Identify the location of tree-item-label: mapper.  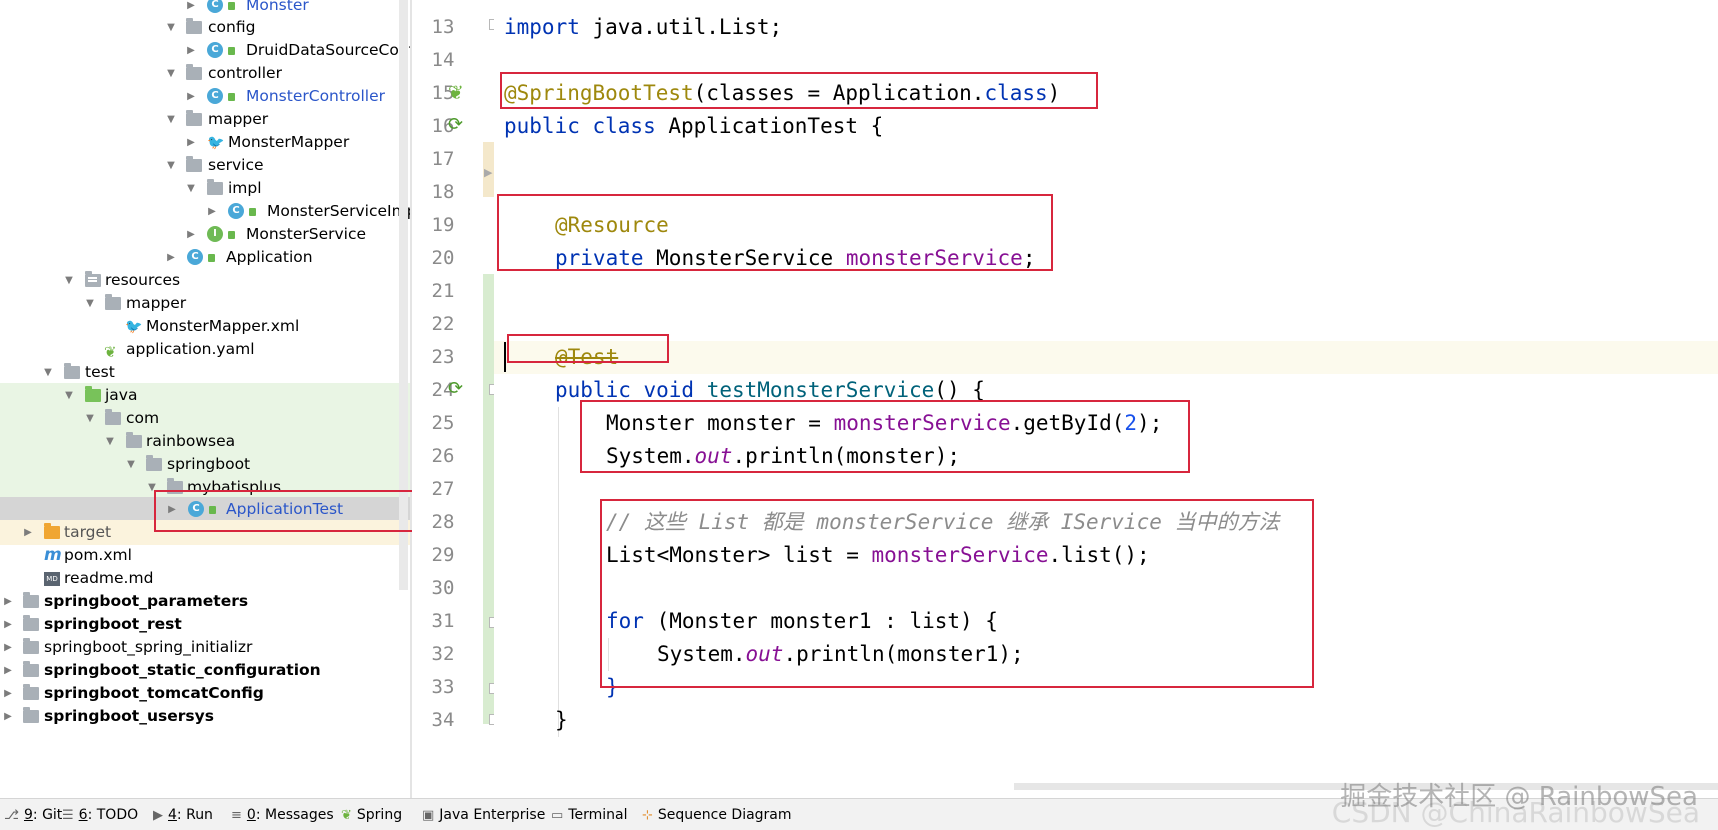
(156, 303).